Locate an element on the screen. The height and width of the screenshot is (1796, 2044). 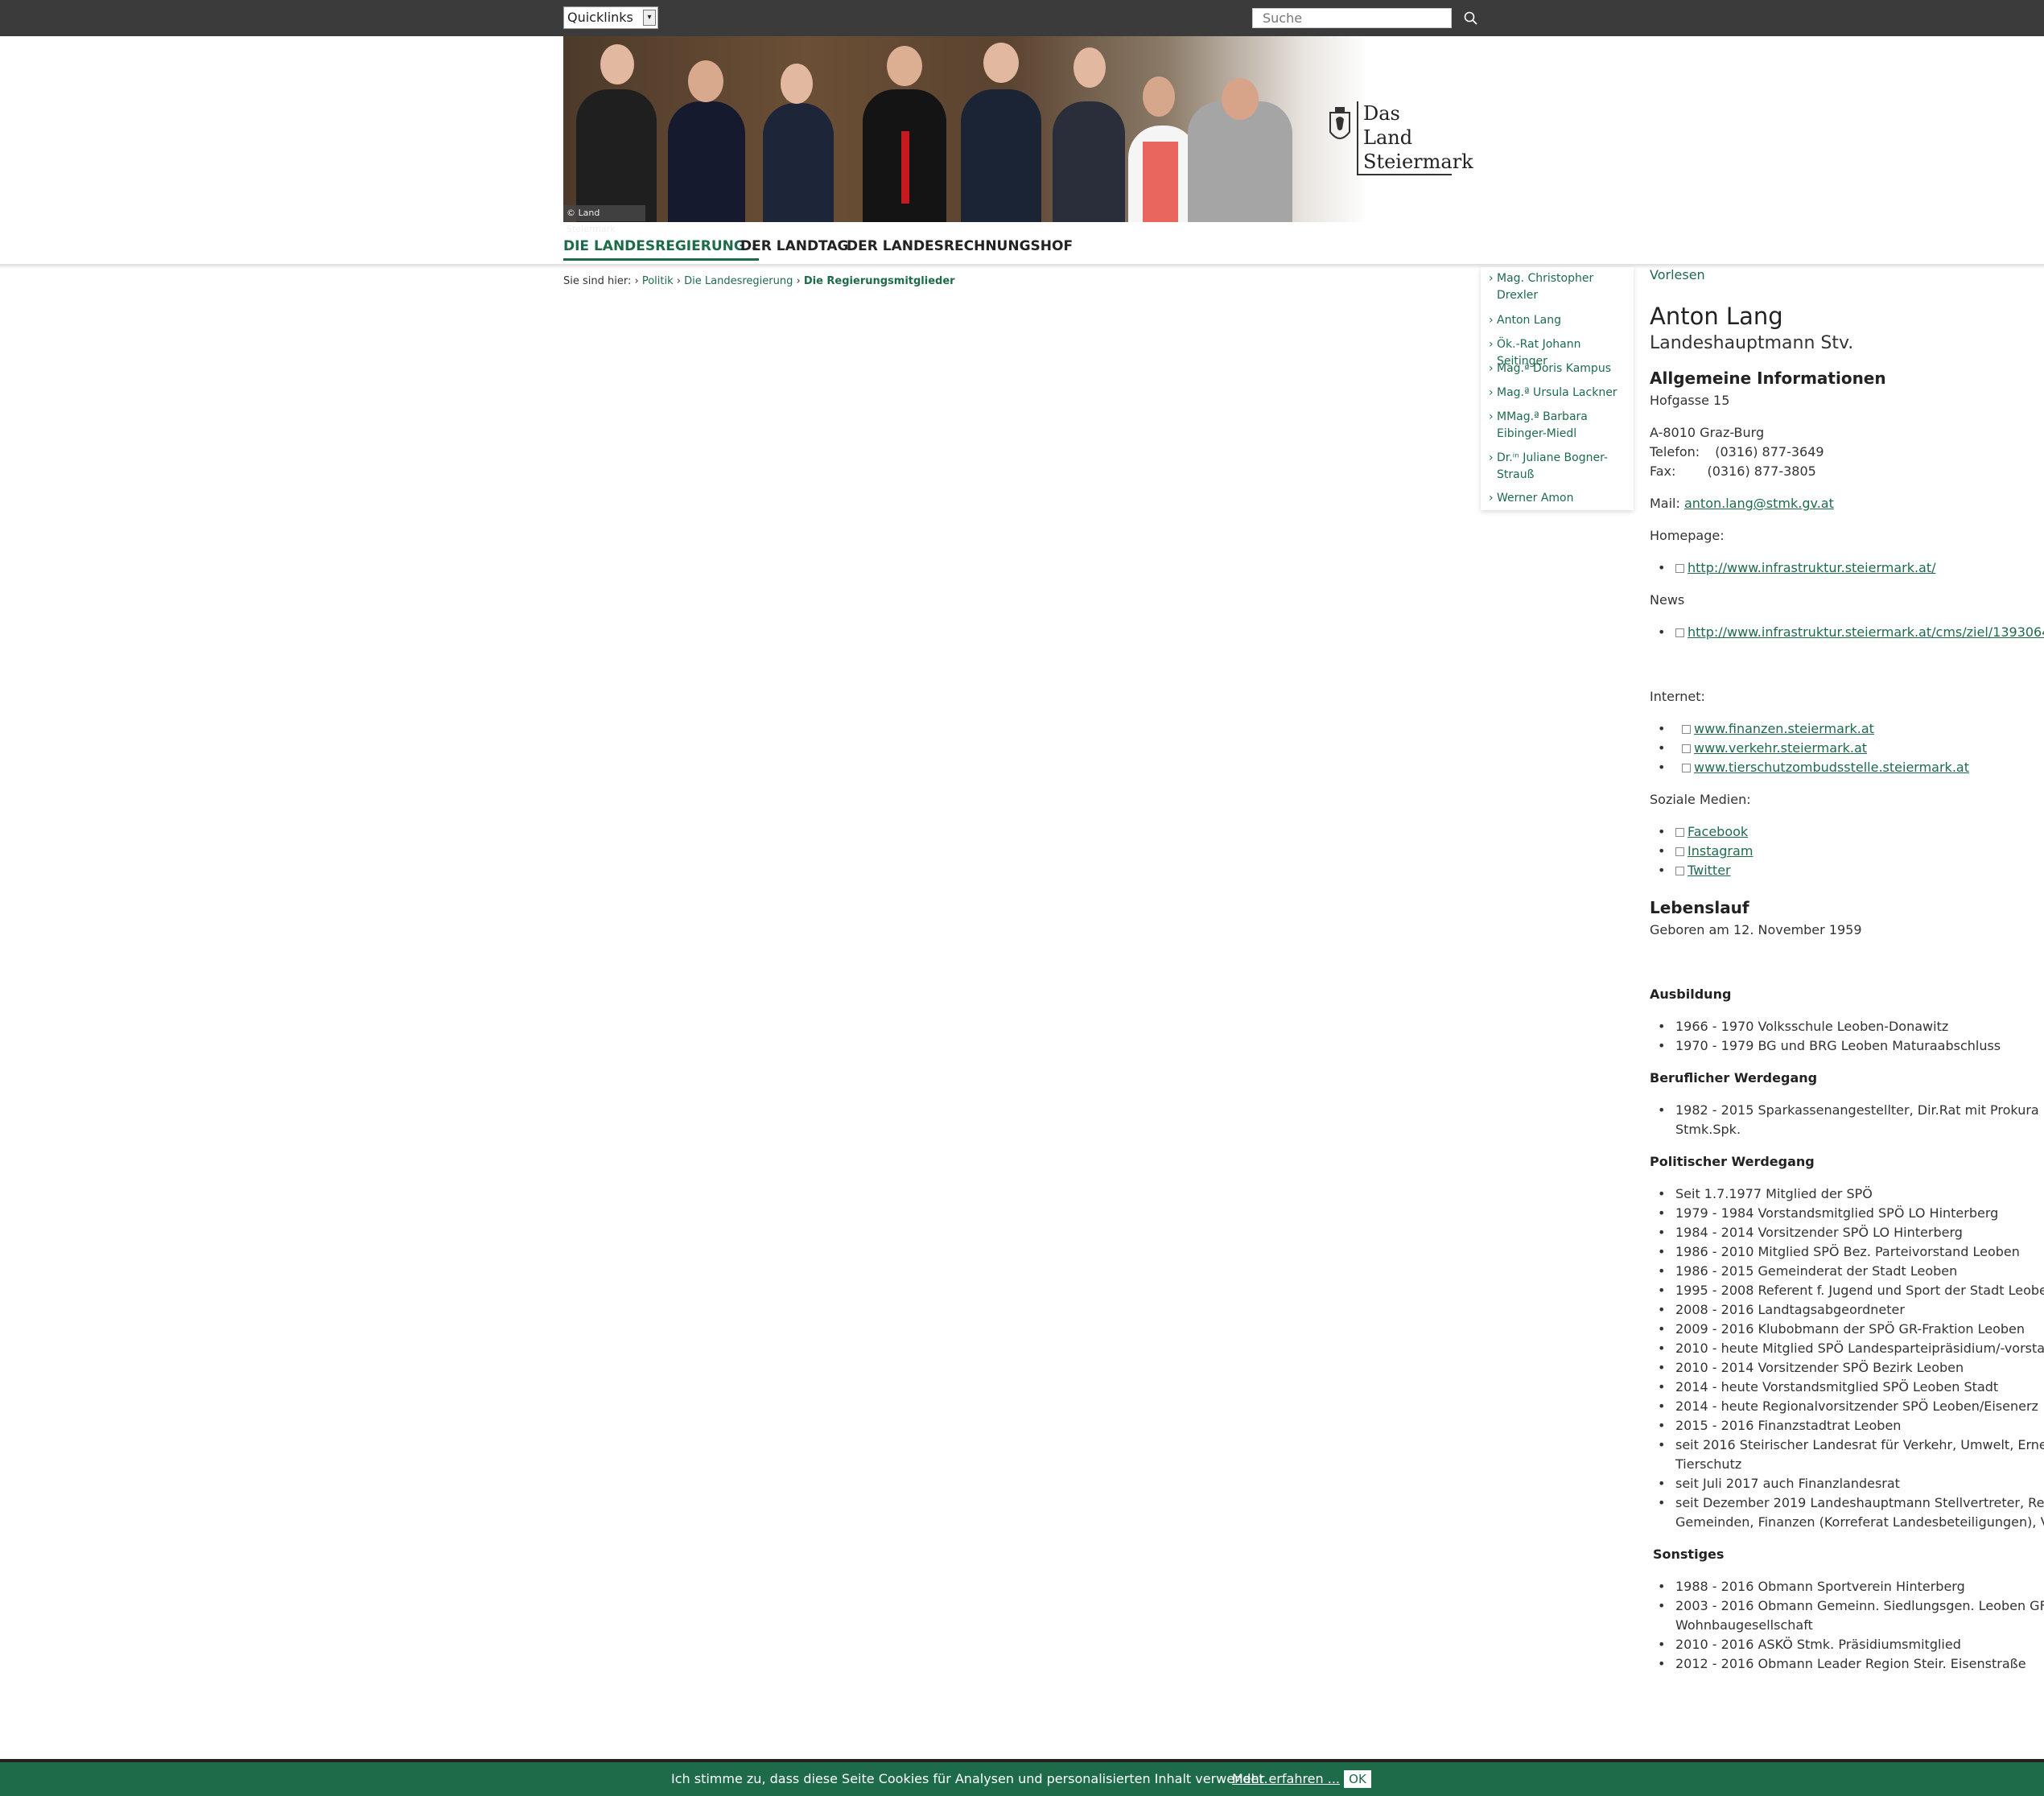
logo-wordmark: Das Land Steiermark is located at coordinates (1415, 138).